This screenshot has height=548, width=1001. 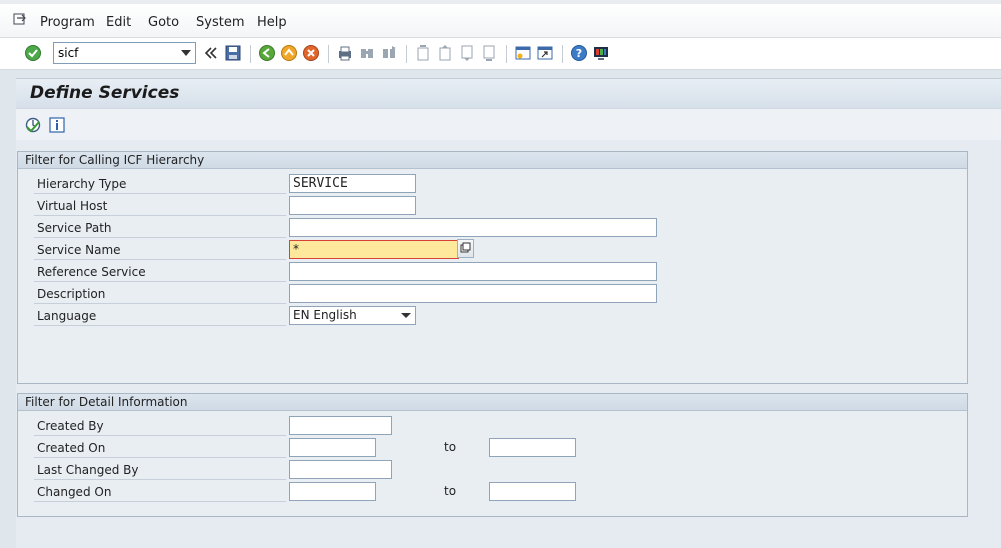 What do you see at coordinates (508, 124) in the screenshot?
I see `application-toolbar` at bounding box center [508, 124].